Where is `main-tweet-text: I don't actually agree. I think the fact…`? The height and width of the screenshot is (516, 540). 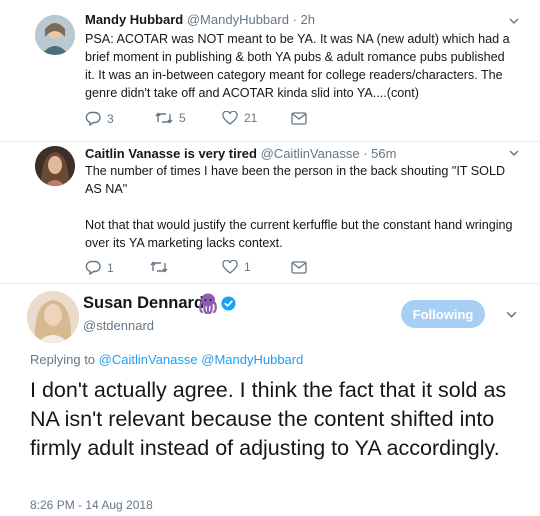 main-tweet-text: I don't actually agree. I think the fact… is located at coordinates (268, 419).